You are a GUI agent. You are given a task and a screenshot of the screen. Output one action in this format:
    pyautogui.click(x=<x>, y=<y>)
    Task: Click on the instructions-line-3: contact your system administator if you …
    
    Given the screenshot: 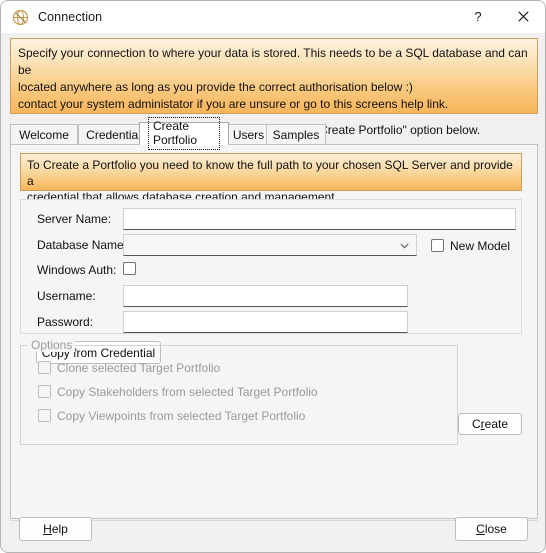 What is the action you would take?
    pyautogui.click(x=233, y=104)
    